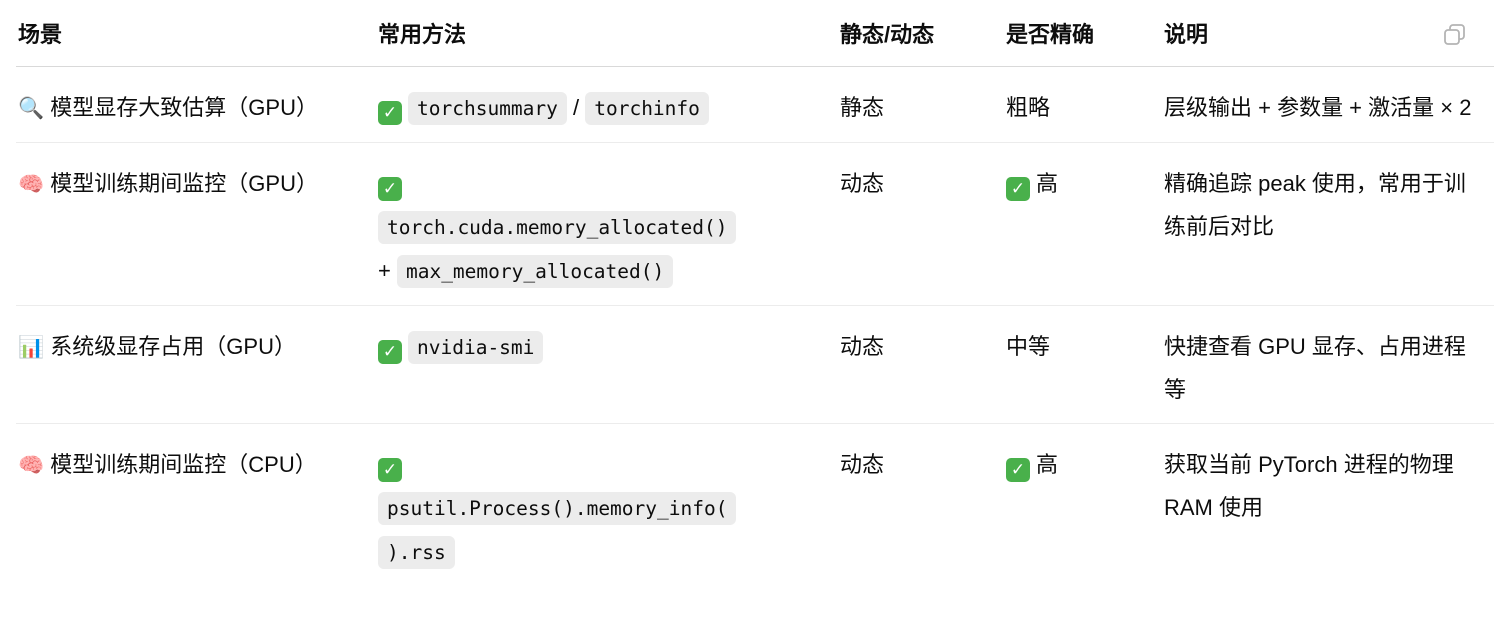 This screenshot has height=642, width=1494. I want to click on cell-method: ✓ torchsummary / torchinfo, so click(607, 104).